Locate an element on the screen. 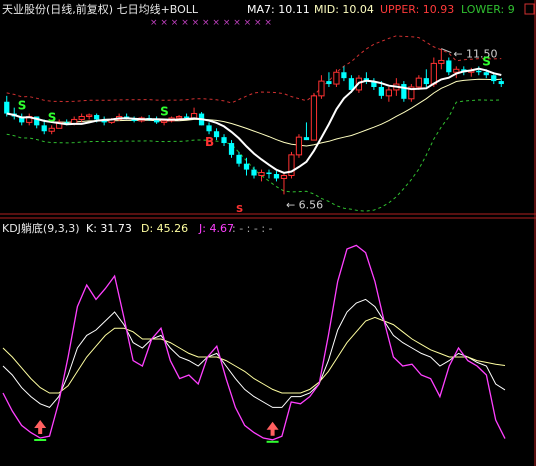 This screenshot has width=536, height=466. header-marks: × × × × × × × × × × × × is located at coordinates (211, 23).